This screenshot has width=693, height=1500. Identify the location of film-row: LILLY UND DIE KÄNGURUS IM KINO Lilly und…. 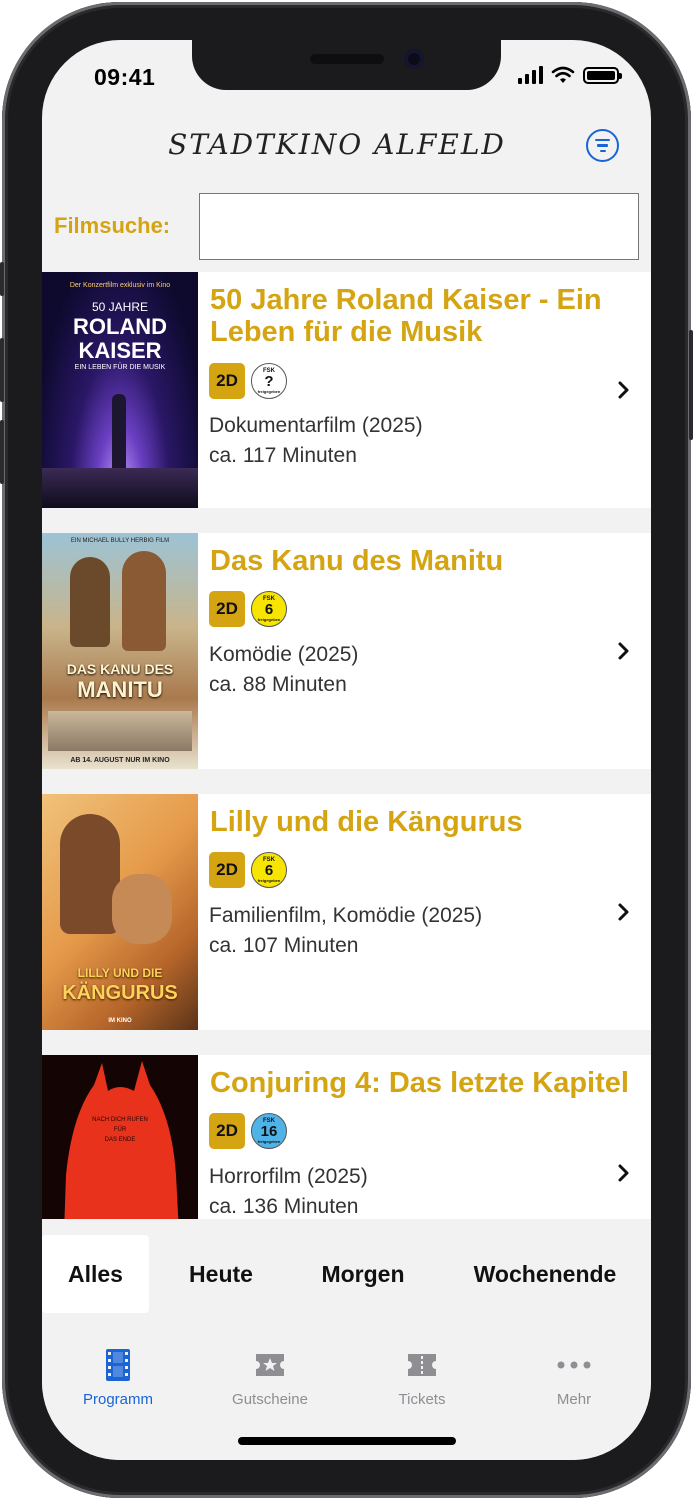
(346, 912).